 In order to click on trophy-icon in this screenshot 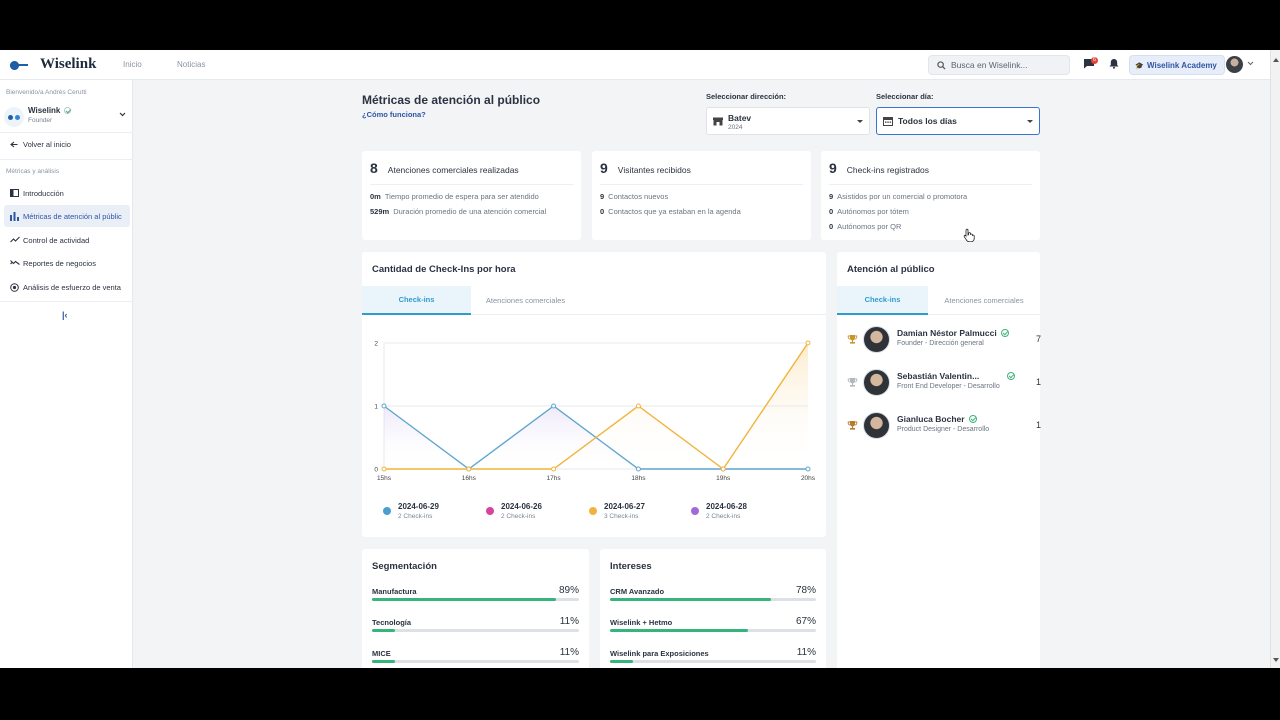, I will do `click(852, 339)`.